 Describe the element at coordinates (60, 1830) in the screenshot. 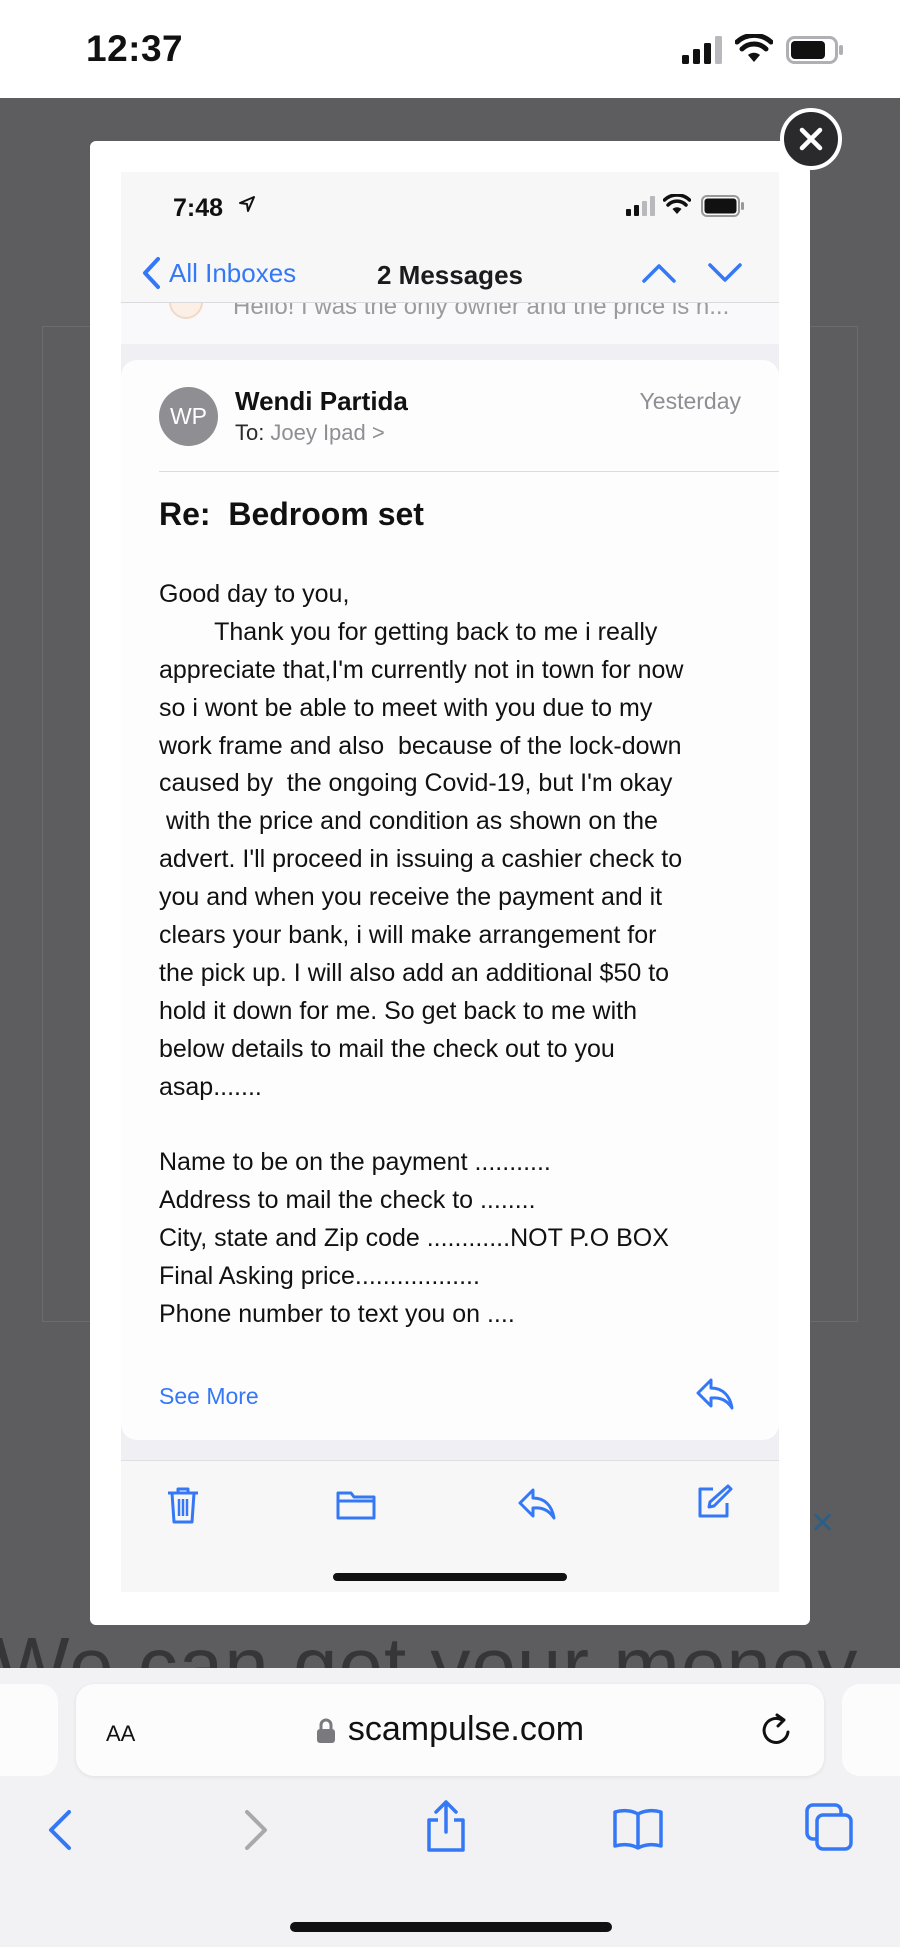

I see `back-icon` at that location.